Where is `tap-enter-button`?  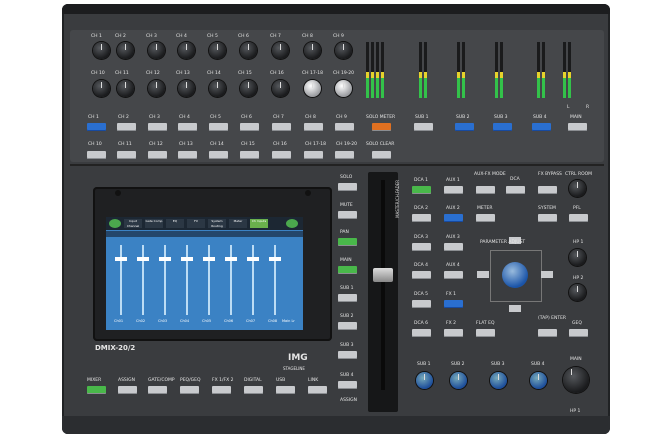
tap-enter-button is located at coordinates (547, 333).